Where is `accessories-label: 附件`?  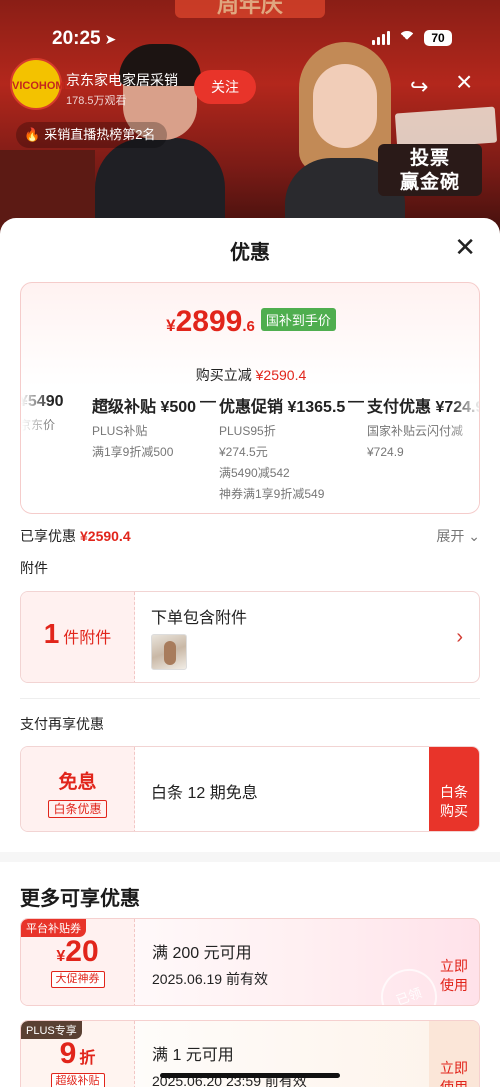 accessories-label: 附件 is located at coordinates (34, 568).